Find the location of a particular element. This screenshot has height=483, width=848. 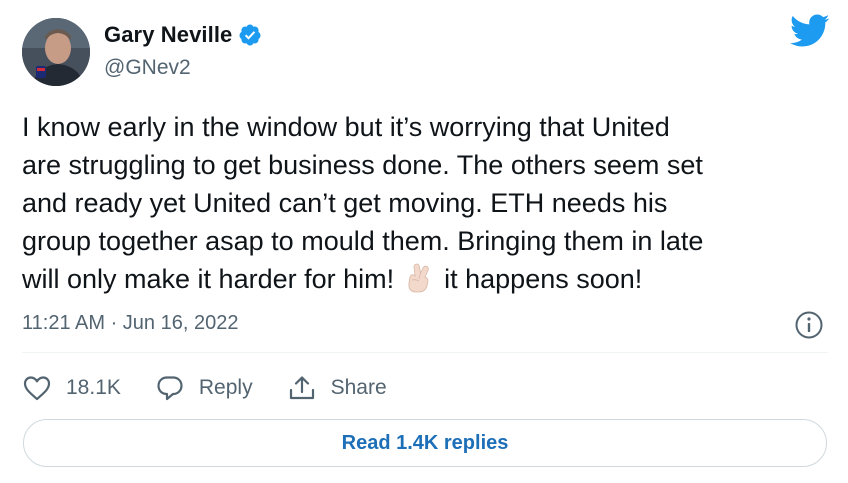

info-icon is located at coordinates (809, 325).